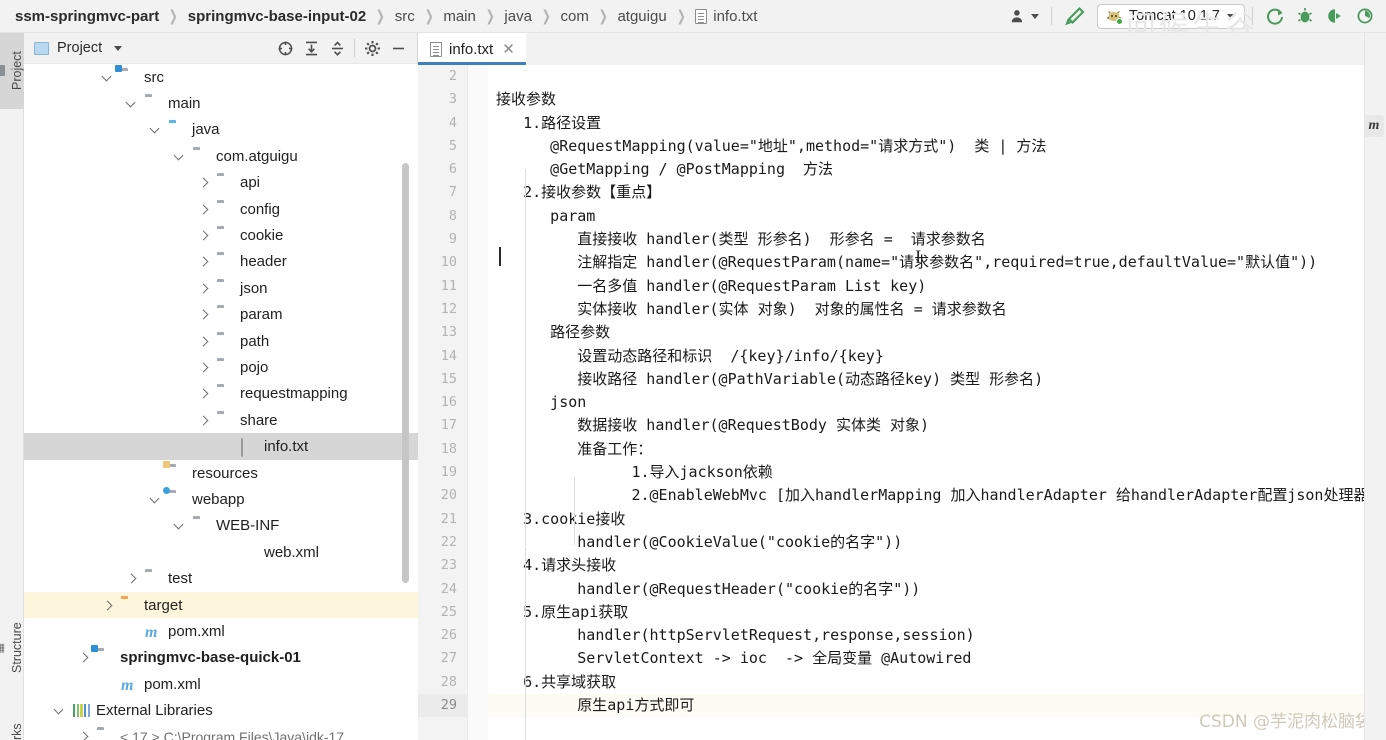 The image size is (1386, 740). I want to click on code-line: 路径参数, so click(937, 332).